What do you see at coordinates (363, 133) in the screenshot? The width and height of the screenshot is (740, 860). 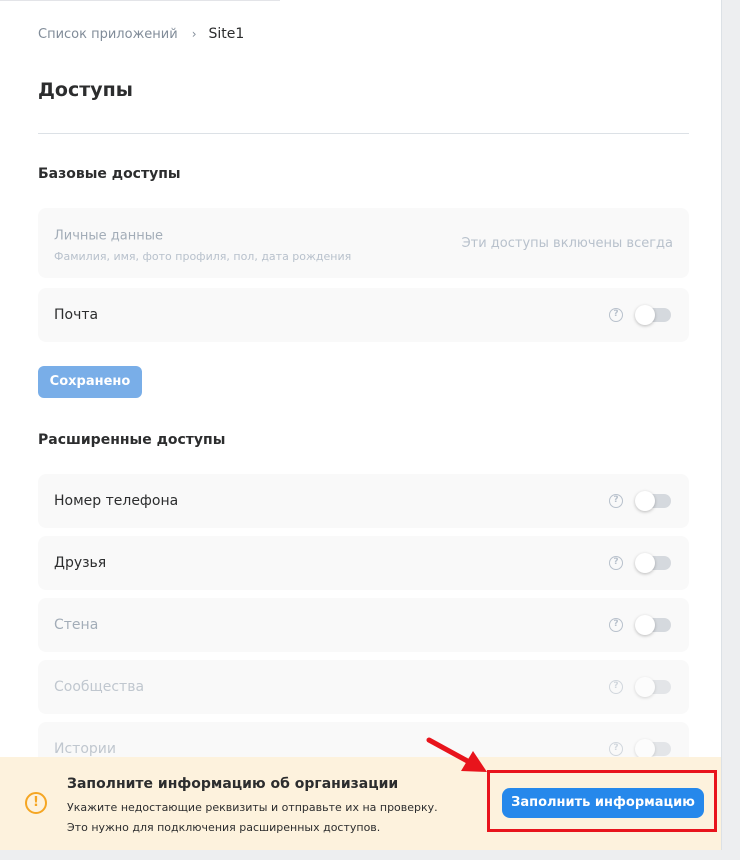 I see `divider` at bounding box center [363, 133].